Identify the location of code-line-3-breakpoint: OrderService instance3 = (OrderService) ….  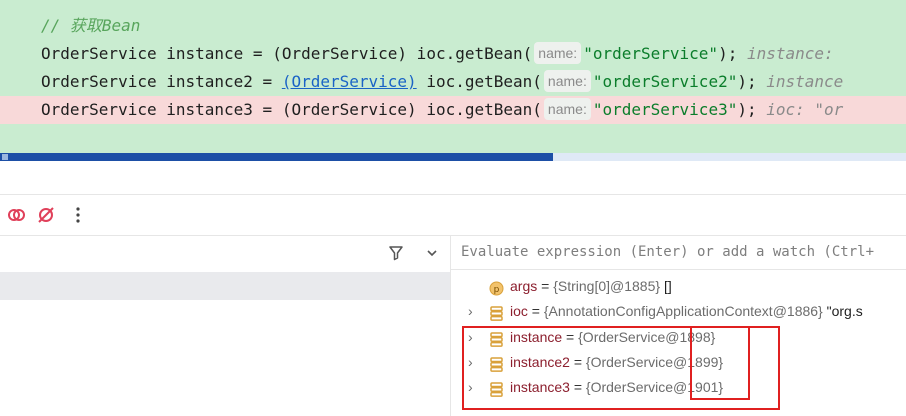
(453, 110).